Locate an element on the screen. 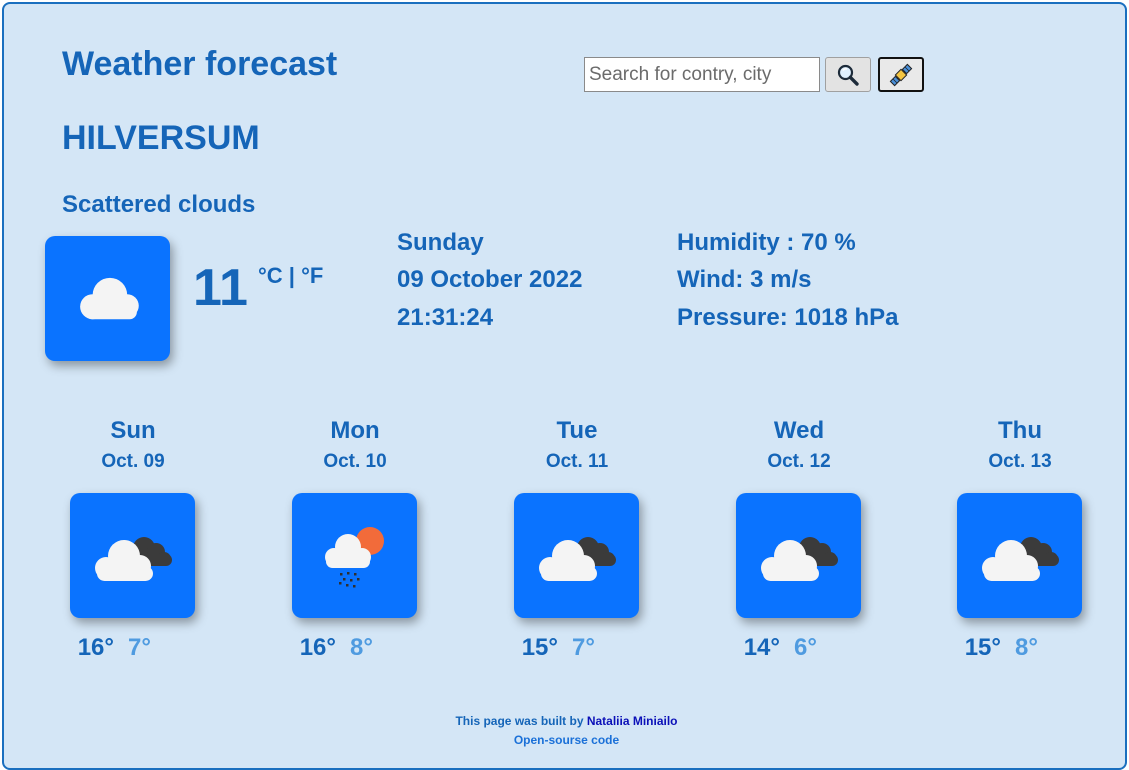 The height and width of the screenshot is (770, 1129). forecast-temps: 16° 7° is located at coordinates (133, 648).